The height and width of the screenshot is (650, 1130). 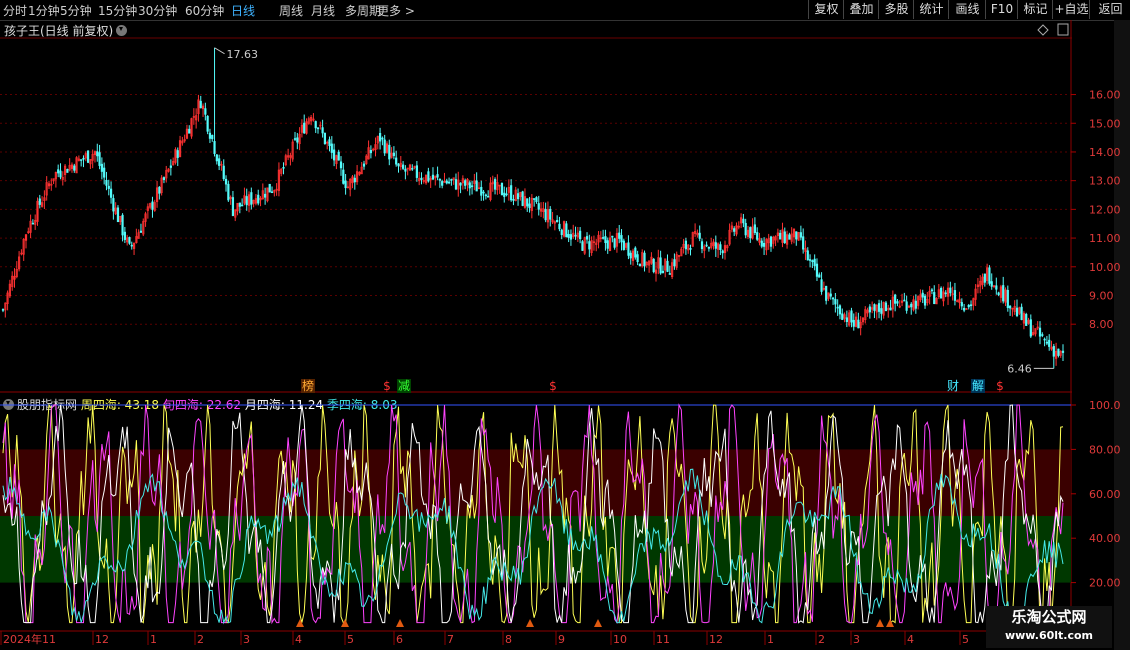 I want to click on date-axis-label: 3, so click(x=856, y=639).